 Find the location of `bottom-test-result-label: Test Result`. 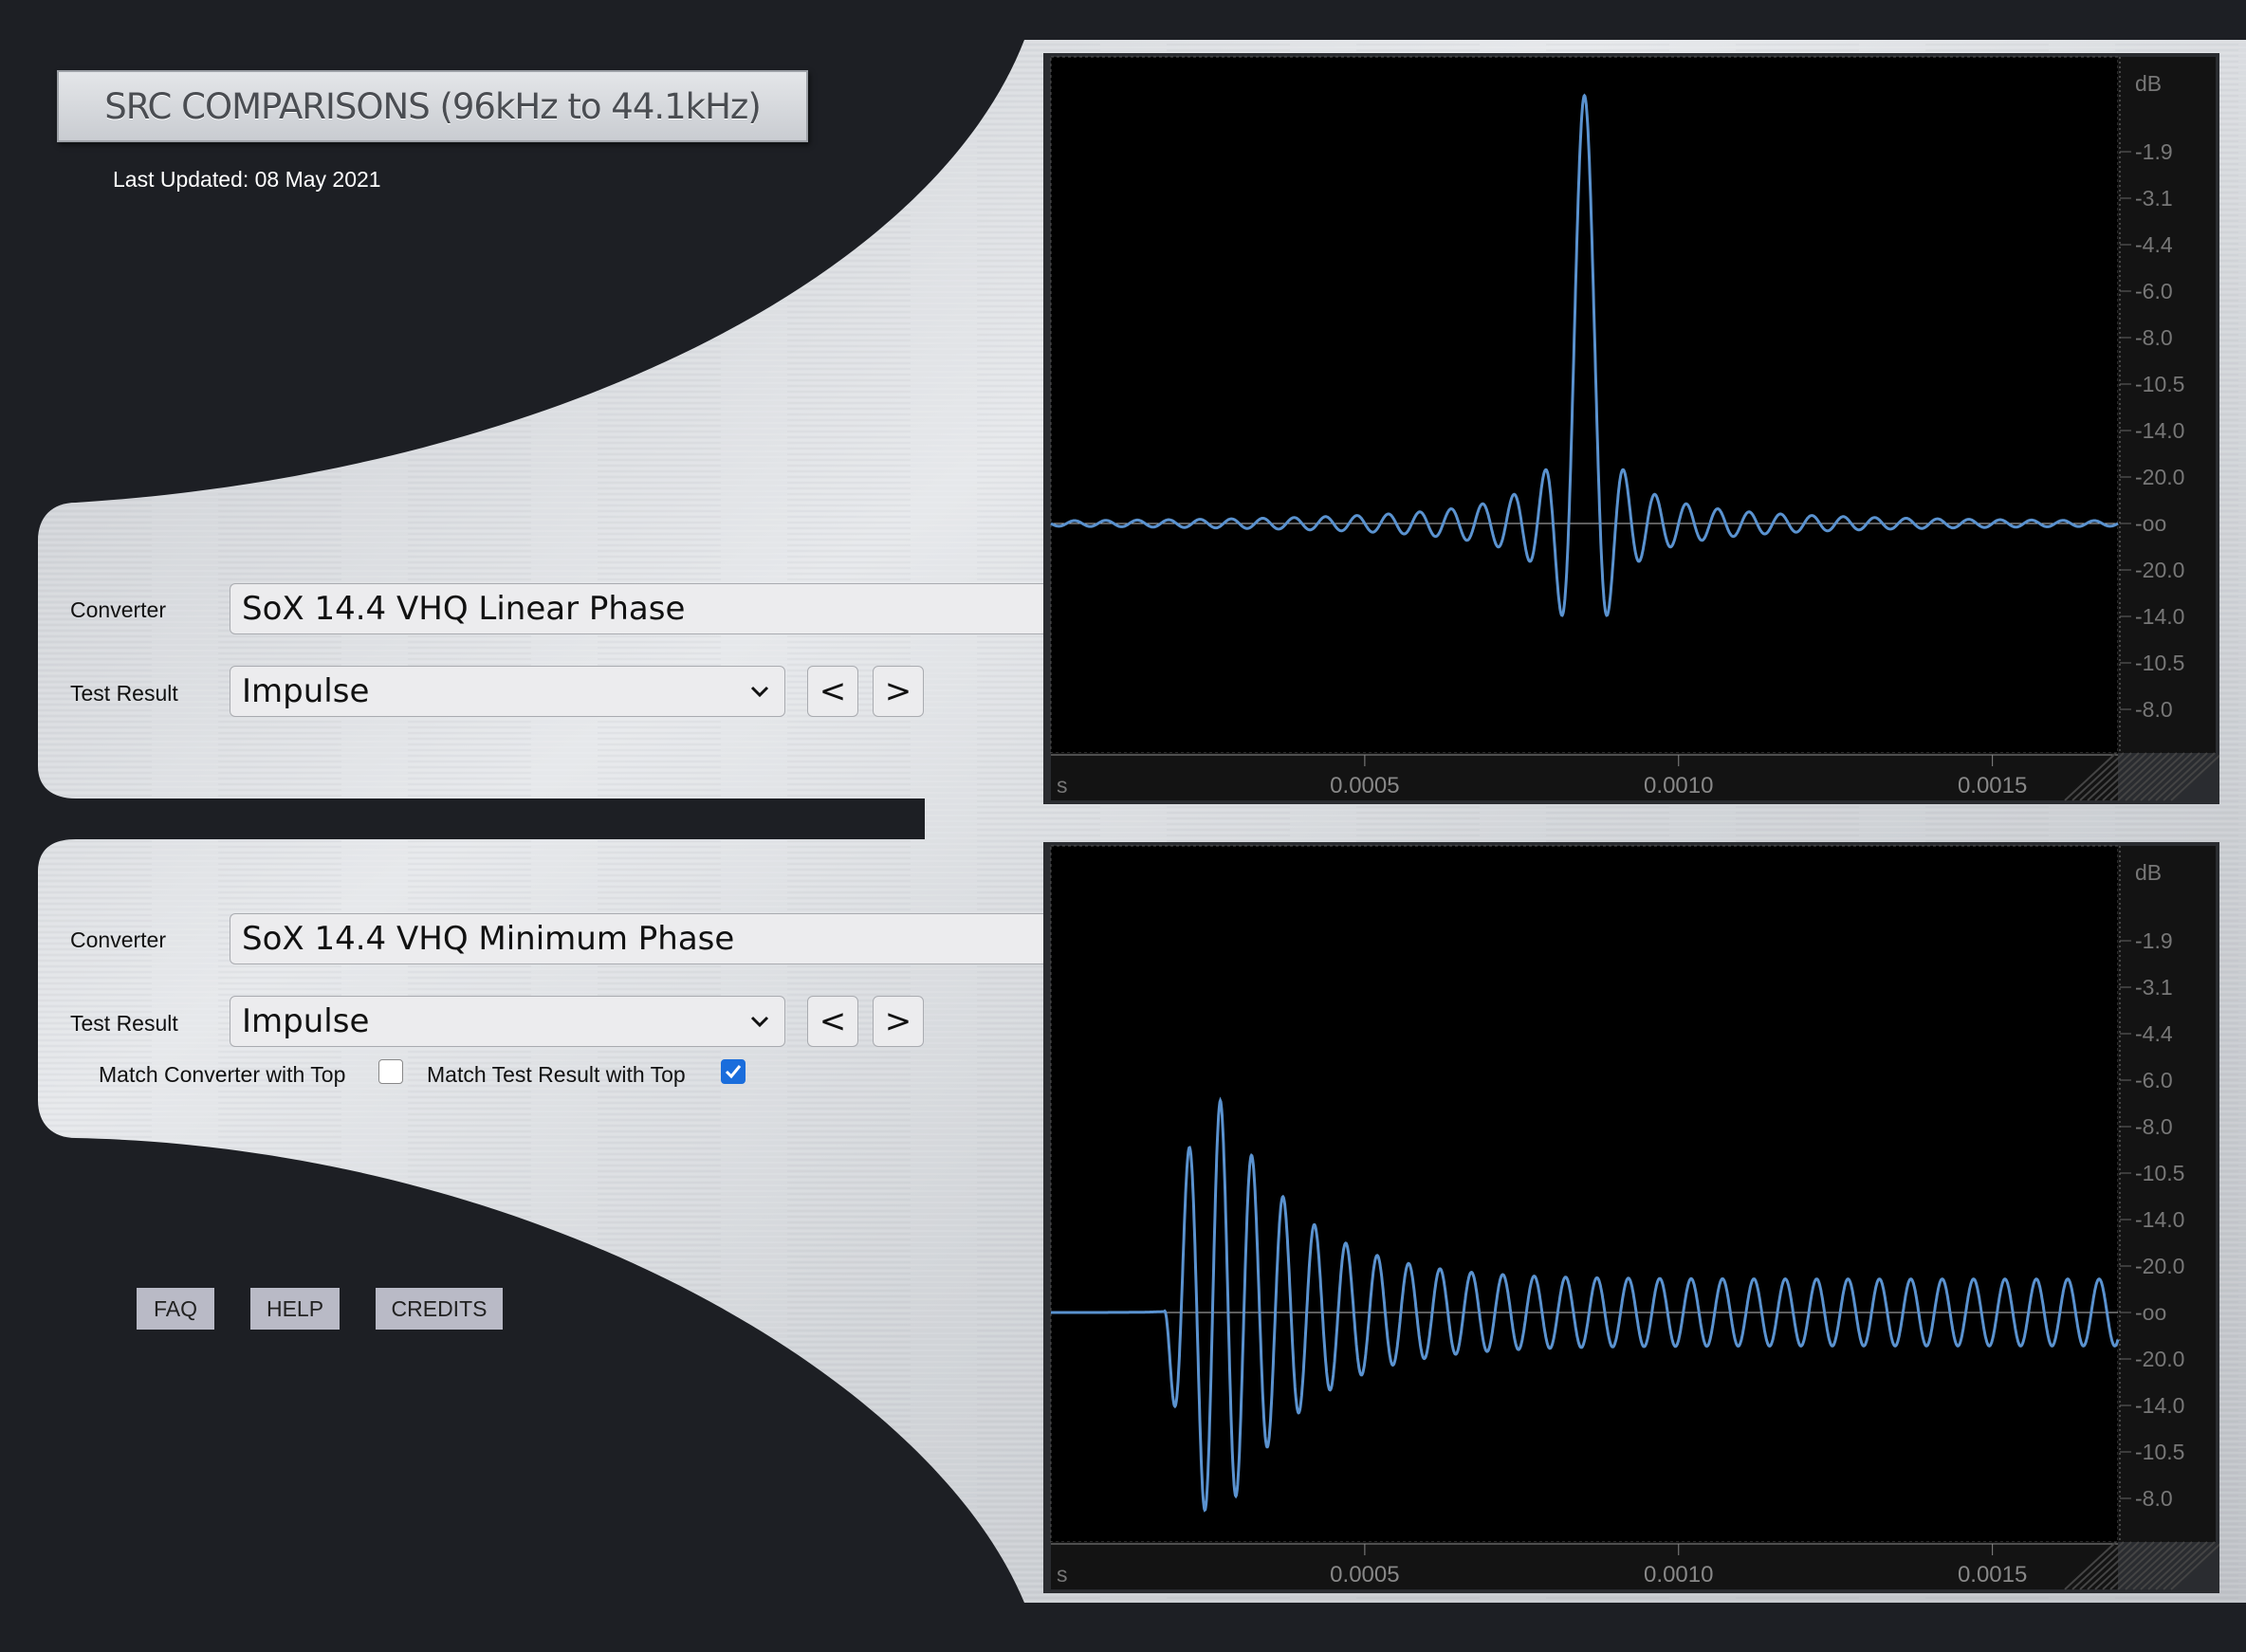

bottom-test-result-label: Test Result is located at coordinates (124, 1023).